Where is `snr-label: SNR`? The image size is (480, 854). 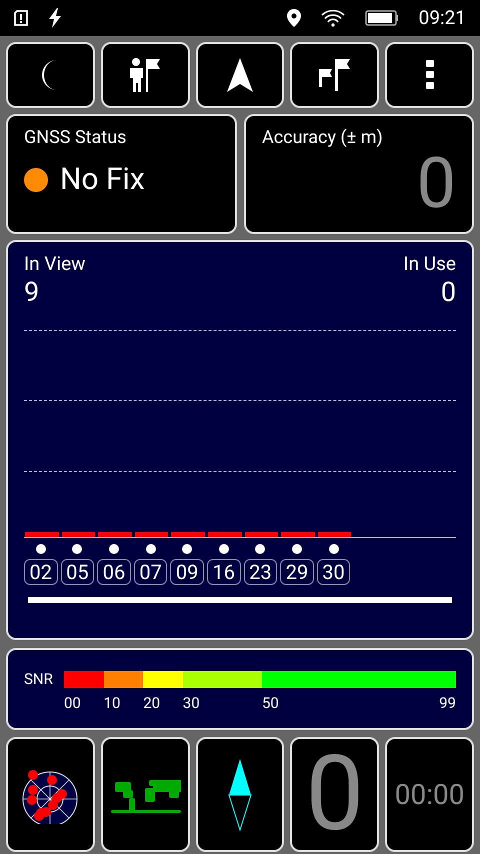
snr-label: SNR is located at coordinates (39, 679).